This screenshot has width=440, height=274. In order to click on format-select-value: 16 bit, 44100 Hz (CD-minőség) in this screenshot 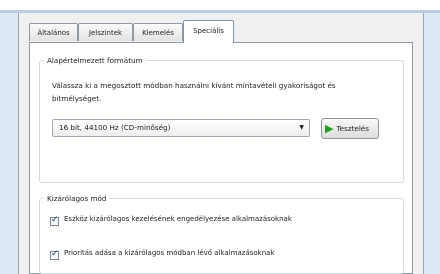, I will do `click(115, 127)`.